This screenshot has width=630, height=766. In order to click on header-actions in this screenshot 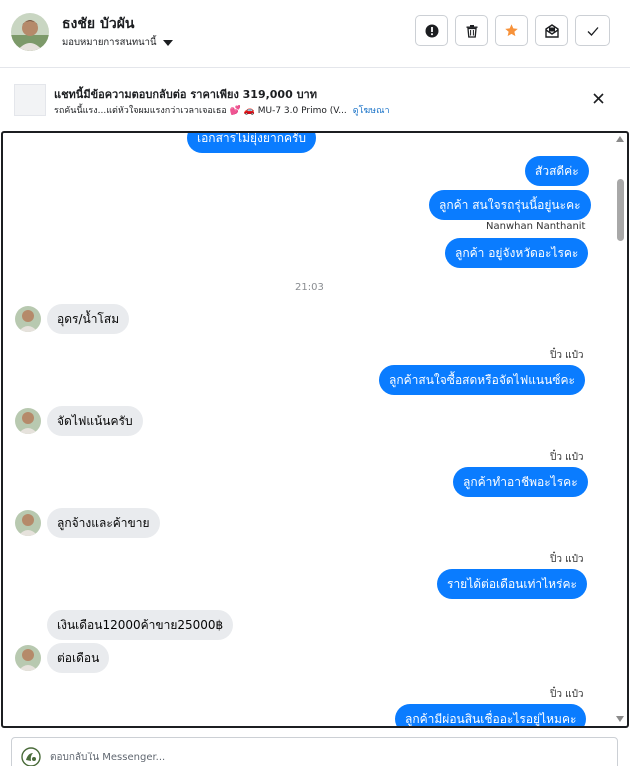, I will do `click(512, 30)`.